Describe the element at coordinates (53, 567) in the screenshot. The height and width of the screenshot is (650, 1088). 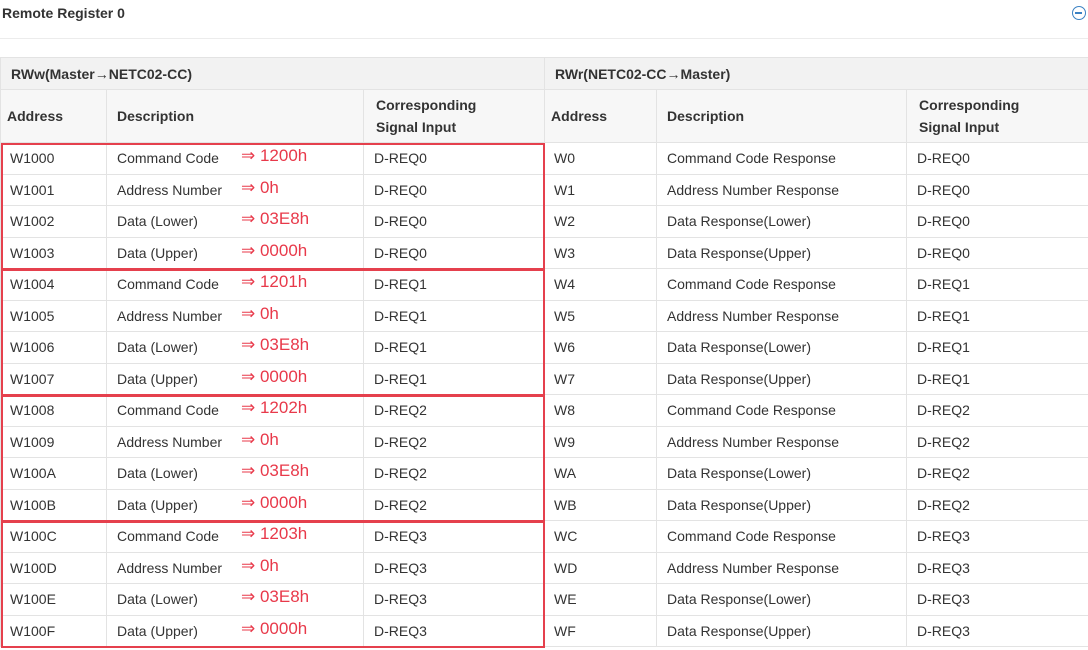
I see `rww-address-cell: W100D` at that location.